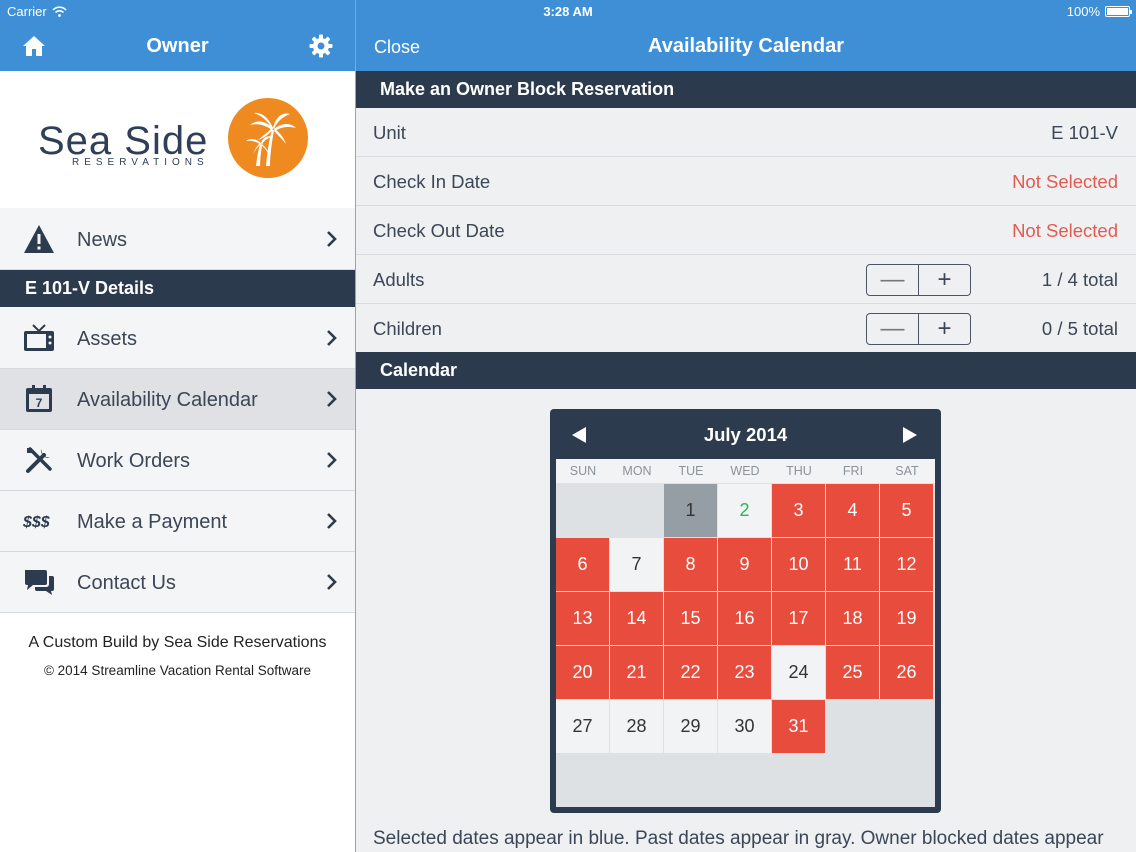  What do you see at coordinates (907, 471) in the screenshot?
I see `weekday-label: SAT` at bounding box center [907, 471].